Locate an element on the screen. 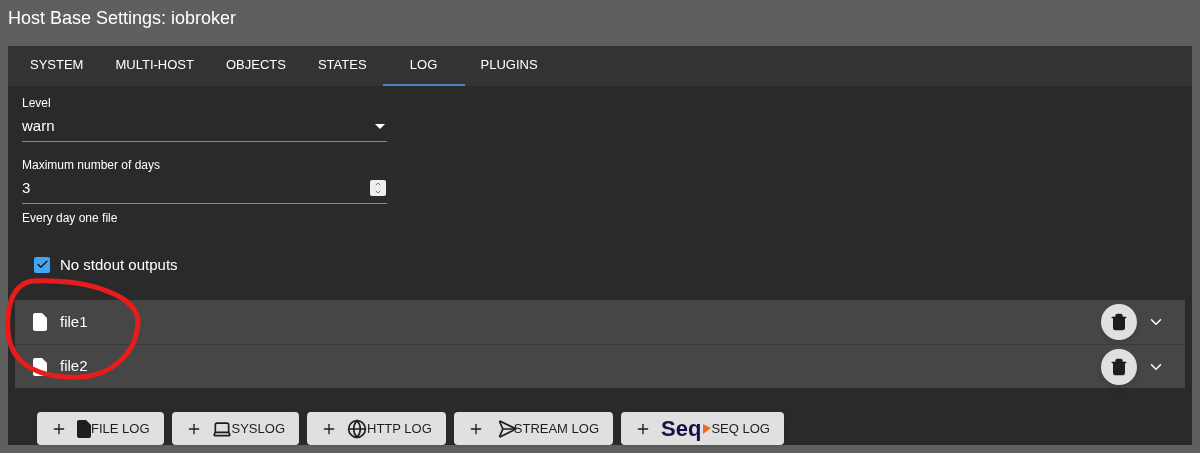 The width and height of the screenshot is (1200, 453). seq-logo: Seq is located at coordinates (681, 428).